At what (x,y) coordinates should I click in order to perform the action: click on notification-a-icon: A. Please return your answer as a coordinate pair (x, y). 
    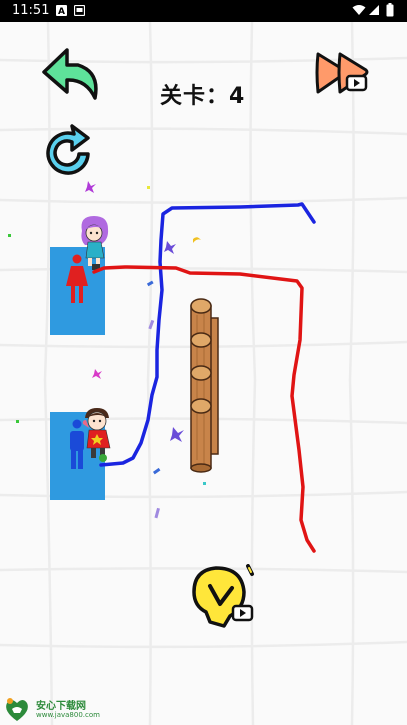
    Looking at the image, I should click on (61, 10).